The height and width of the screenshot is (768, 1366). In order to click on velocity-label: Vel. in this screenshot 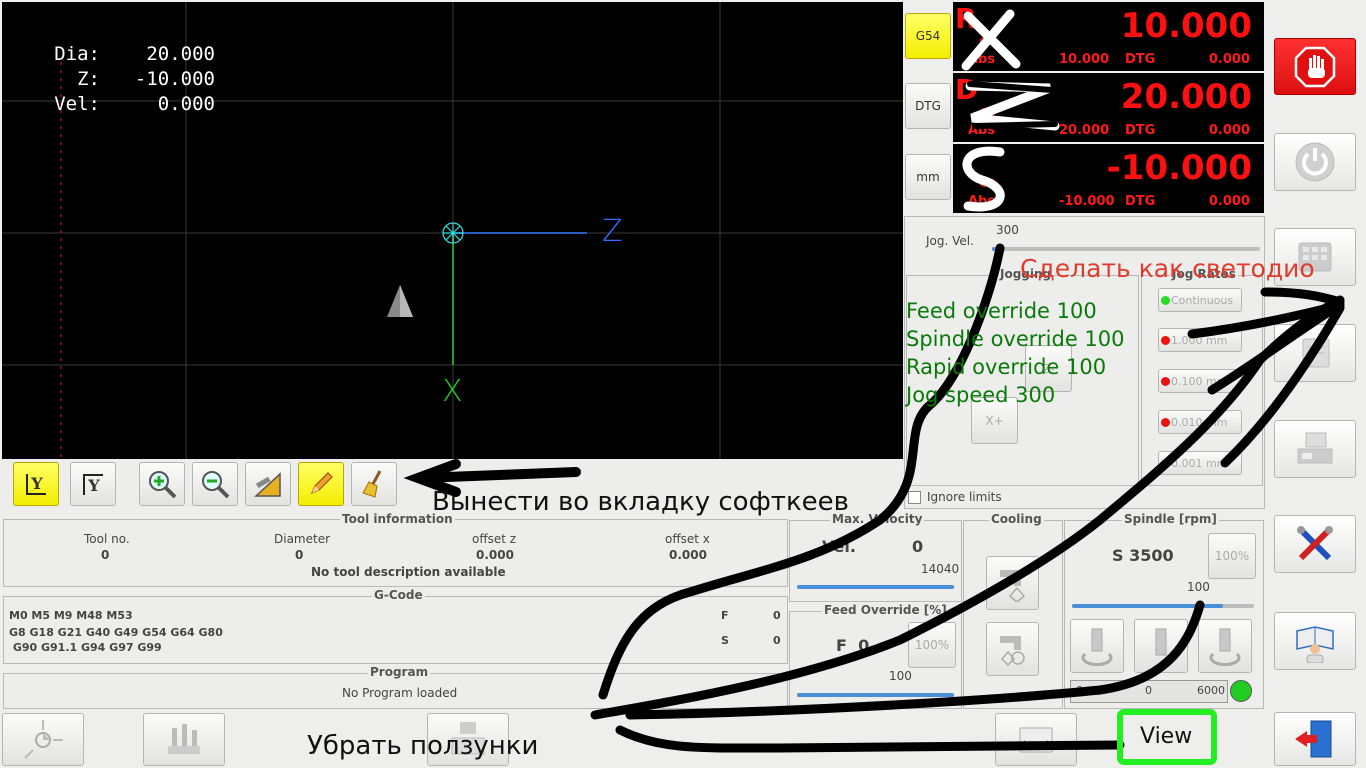, I will do `click(839, 546)`.